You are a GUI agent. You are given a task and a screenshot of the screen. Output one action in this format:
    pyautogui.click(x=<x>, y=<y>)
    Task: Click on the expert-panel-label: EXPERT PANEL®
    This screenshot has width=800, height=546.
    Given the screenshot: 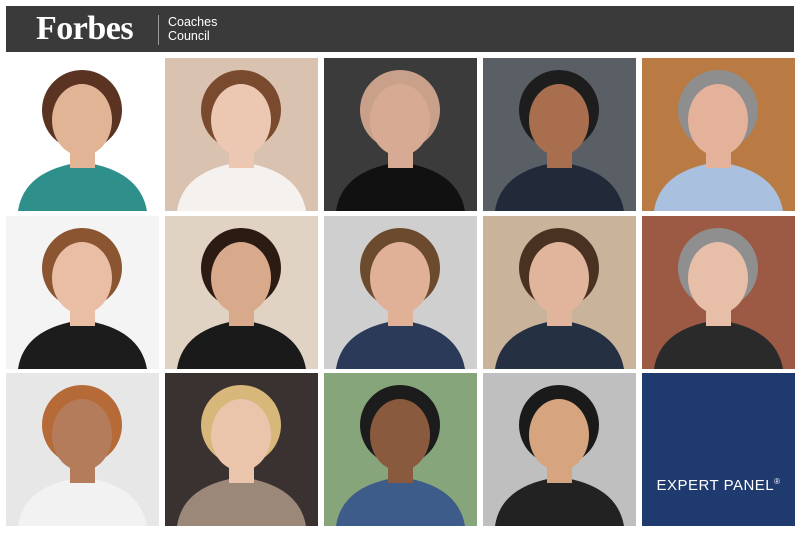 What is the action you would take?
    pyautogui.click(x=718, y=485)
    